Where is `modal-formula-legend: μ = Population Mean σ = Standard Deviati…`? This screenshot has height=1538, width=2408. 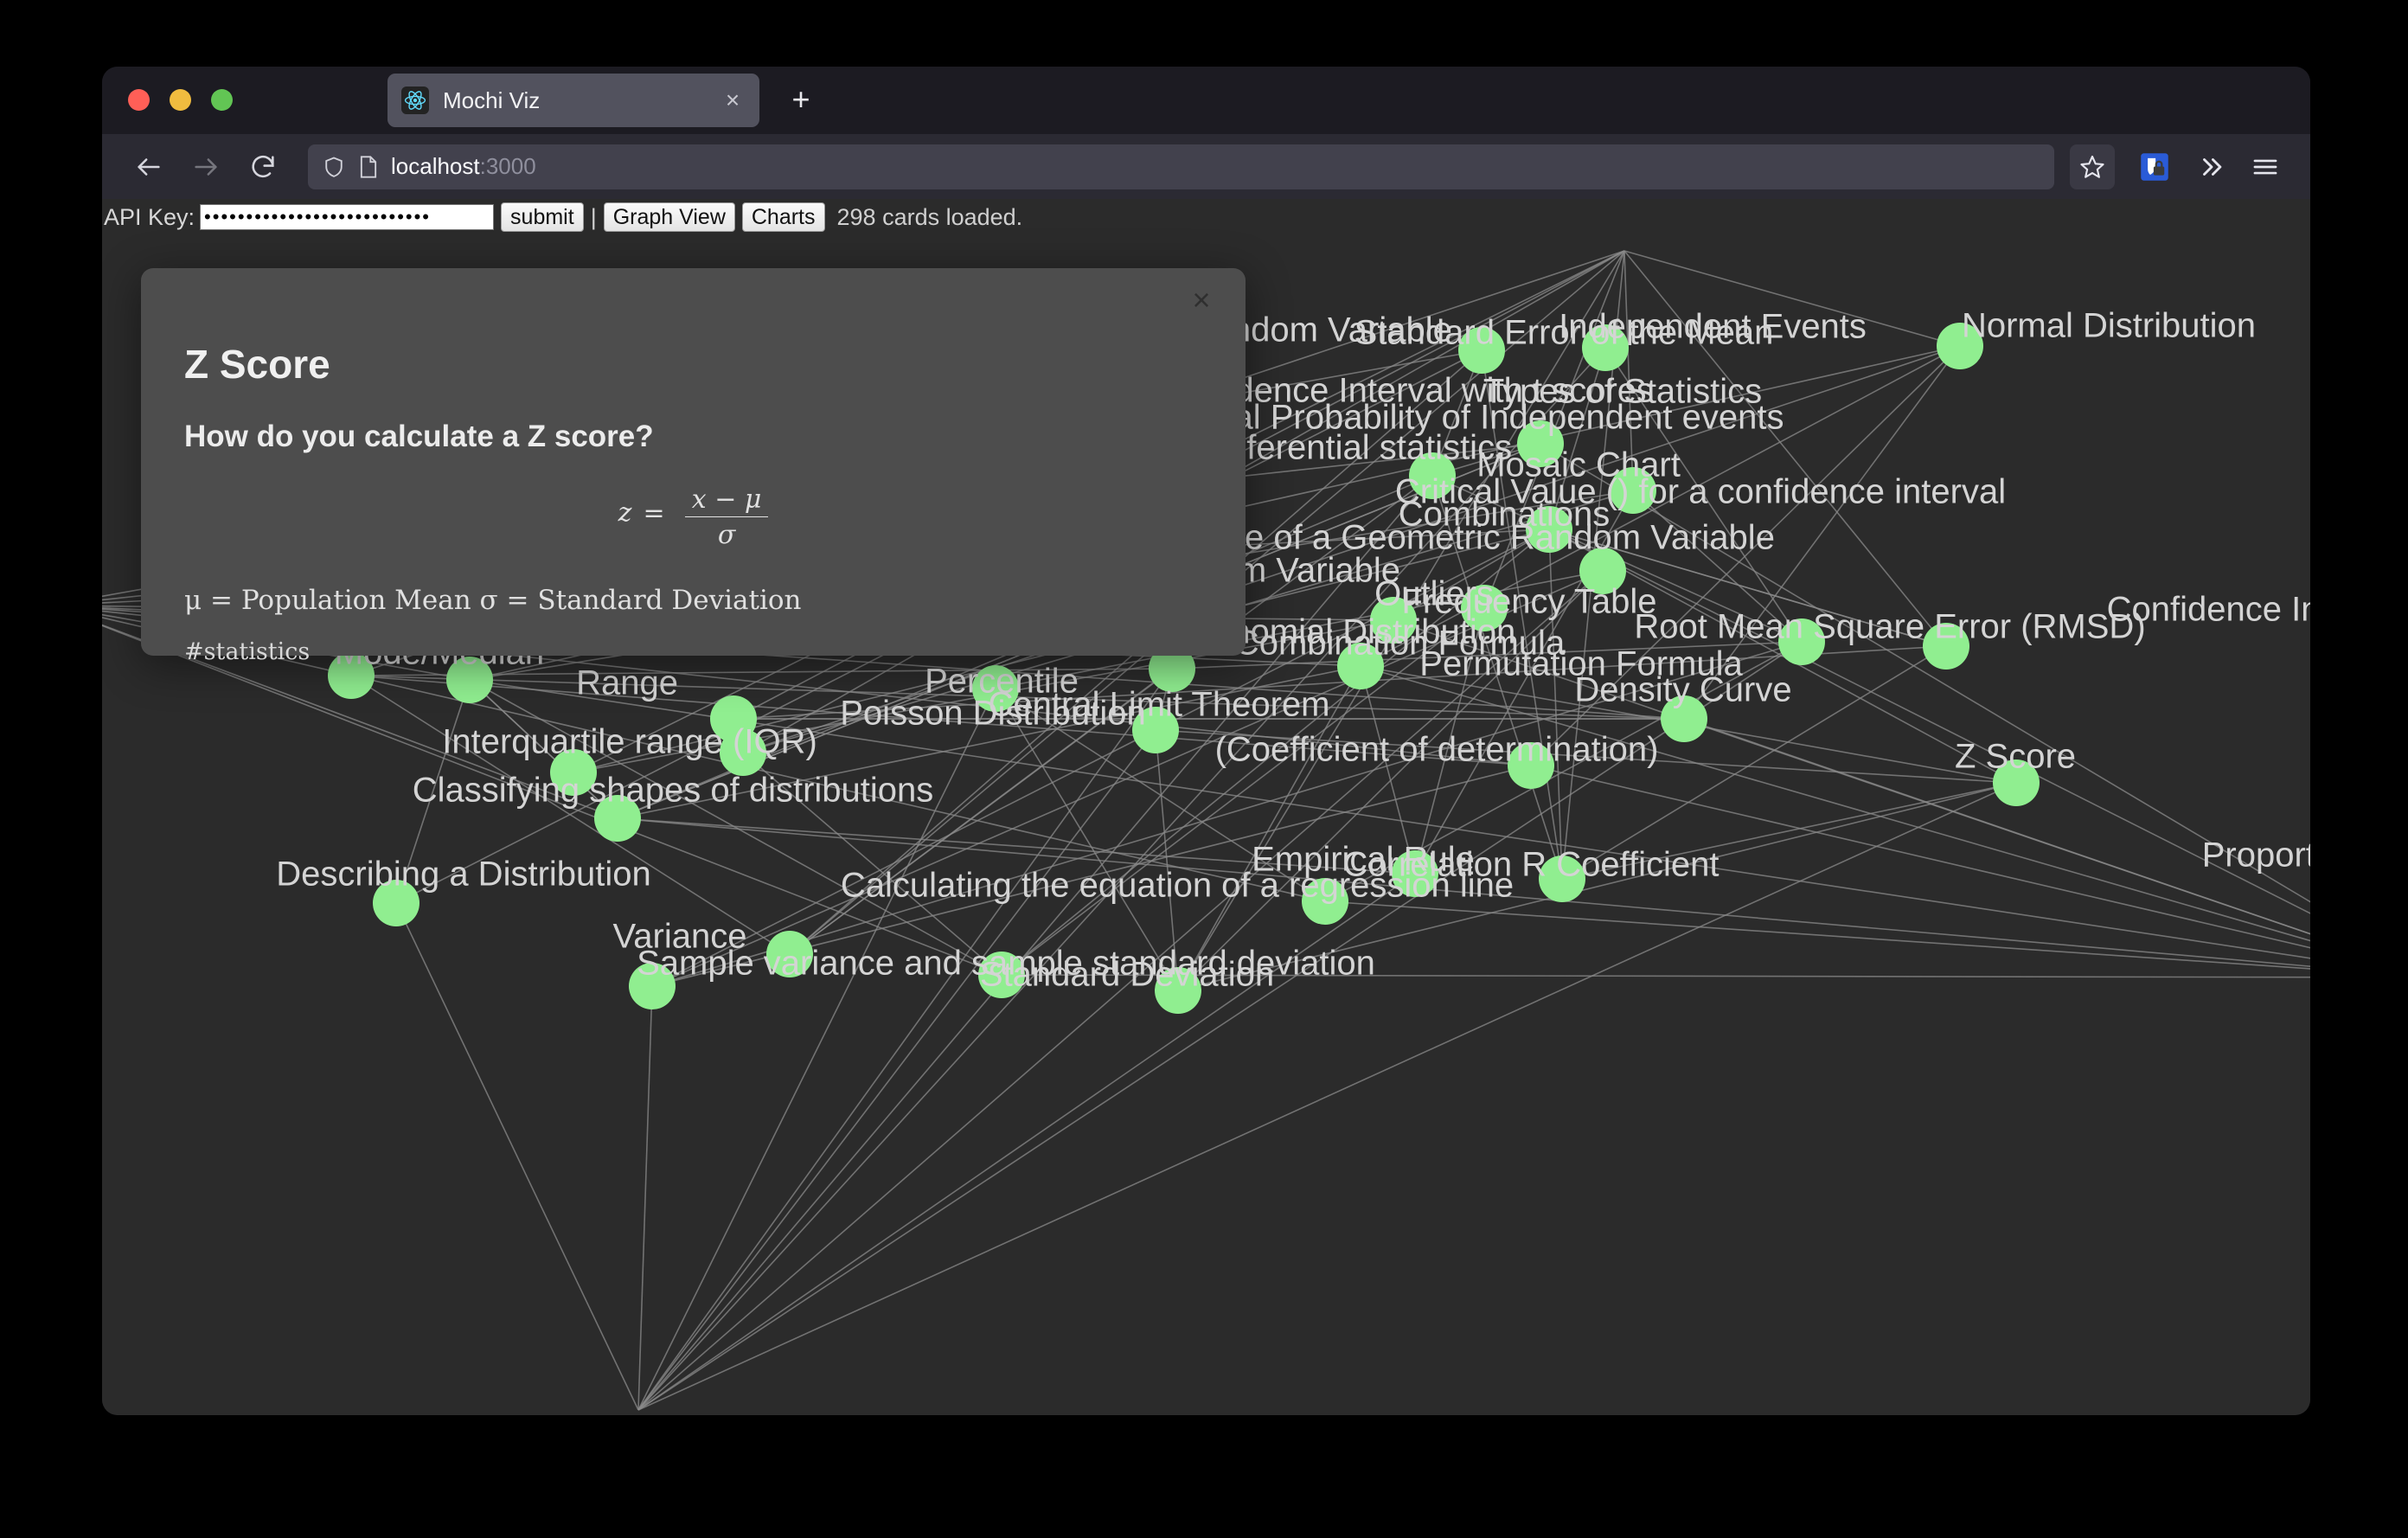 modal-formula-legend: μ = Population Mean σ = Standard Deviati… is located at coordinates (493, 600).